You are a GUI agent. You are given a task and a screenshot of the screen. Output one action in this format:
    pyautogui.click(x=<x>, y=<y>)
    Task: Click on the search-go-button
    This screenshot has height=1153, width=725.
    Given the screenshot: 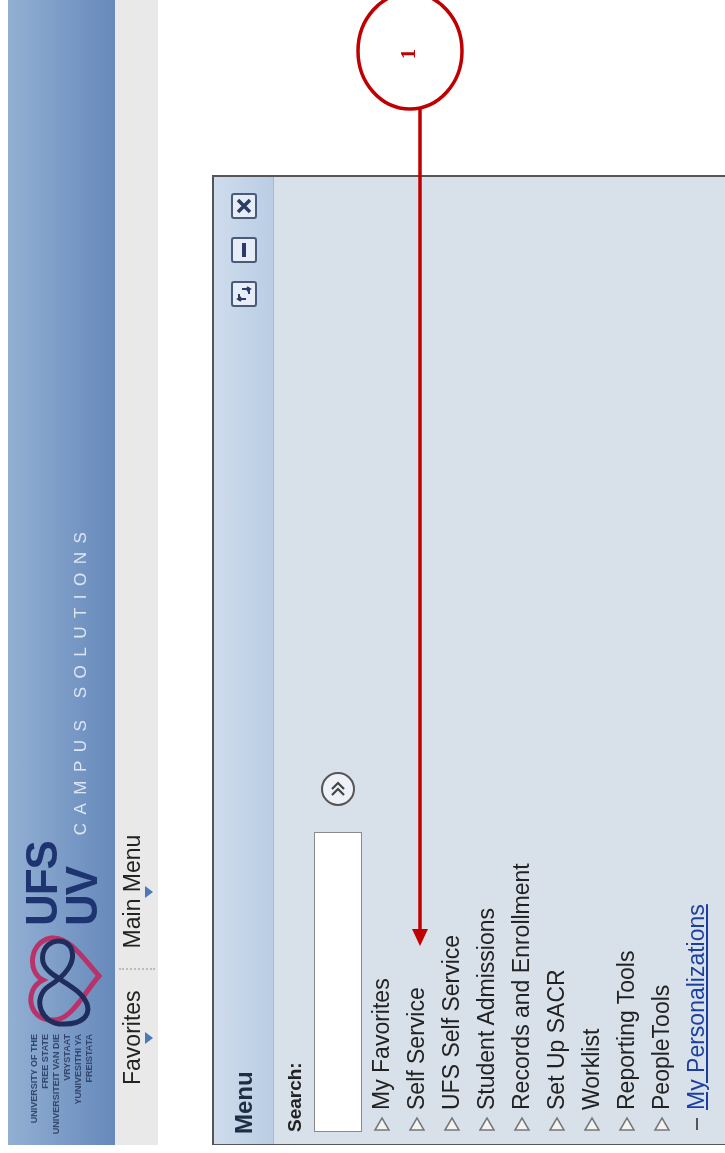 What is the action you would take?
    pyautogui.click(x=338, y=789)
    